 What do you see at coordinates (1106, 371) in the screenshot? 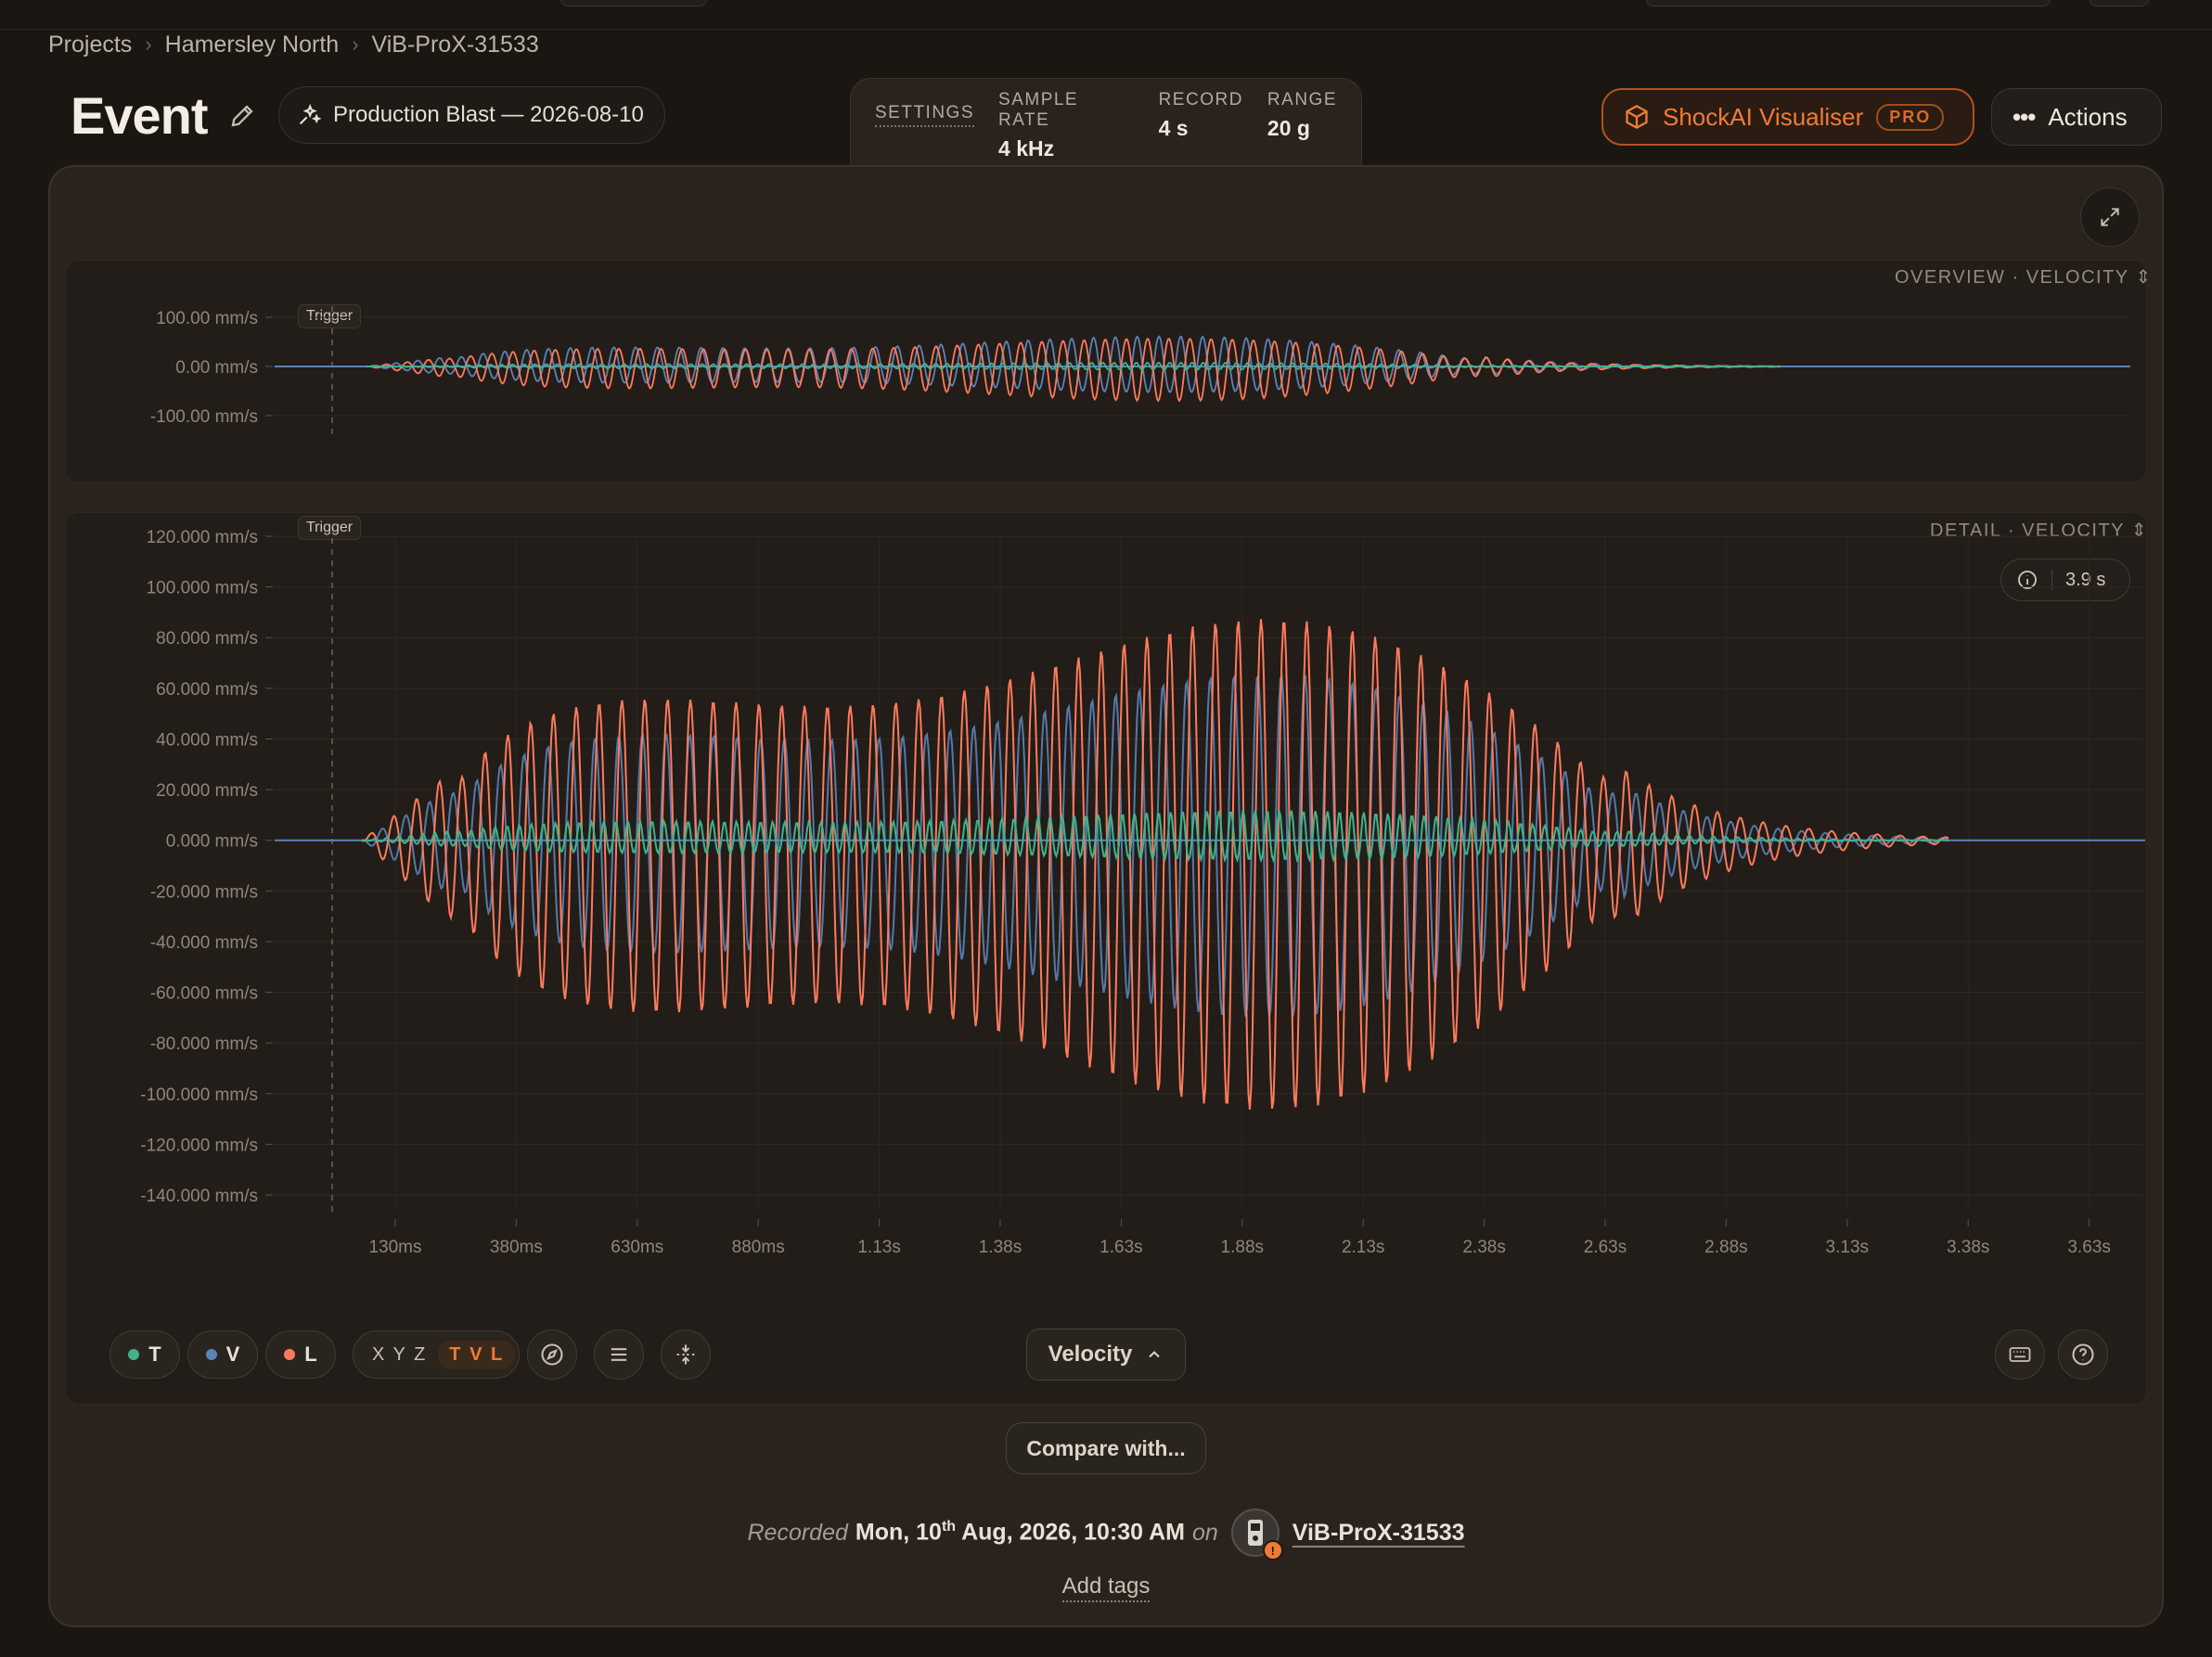
I see `overview-chart` at bounding box center [1106, 371].